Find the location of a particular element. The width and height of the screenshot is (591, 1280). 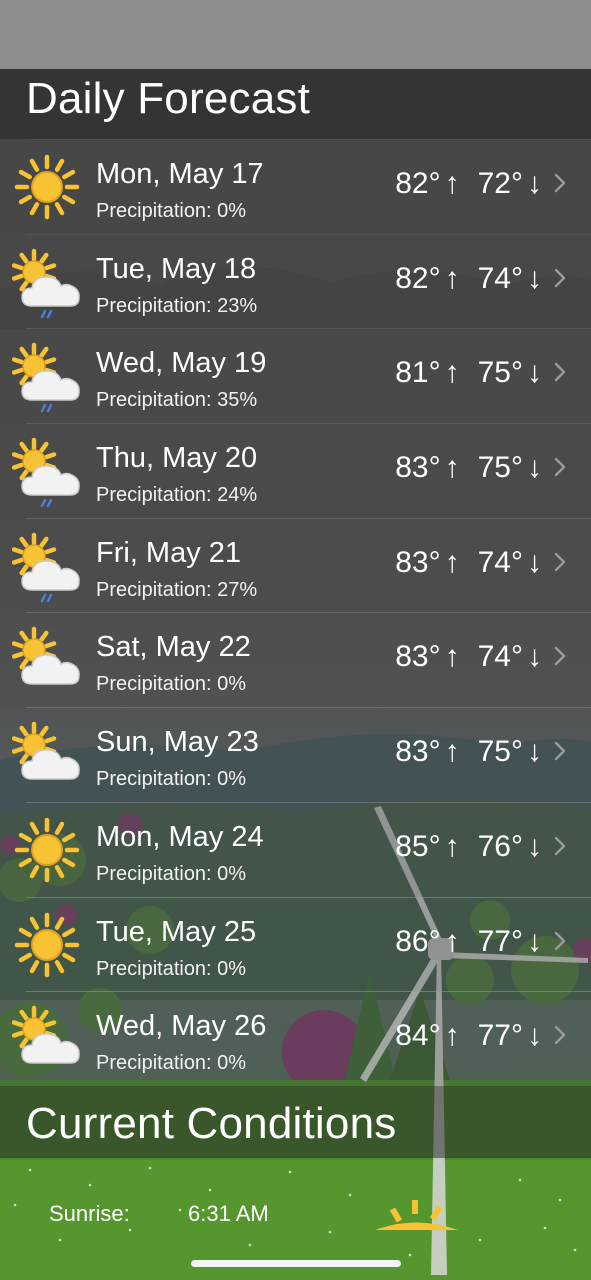

forecast-date: Mon, May 24 is located at coordinates (180, 836).